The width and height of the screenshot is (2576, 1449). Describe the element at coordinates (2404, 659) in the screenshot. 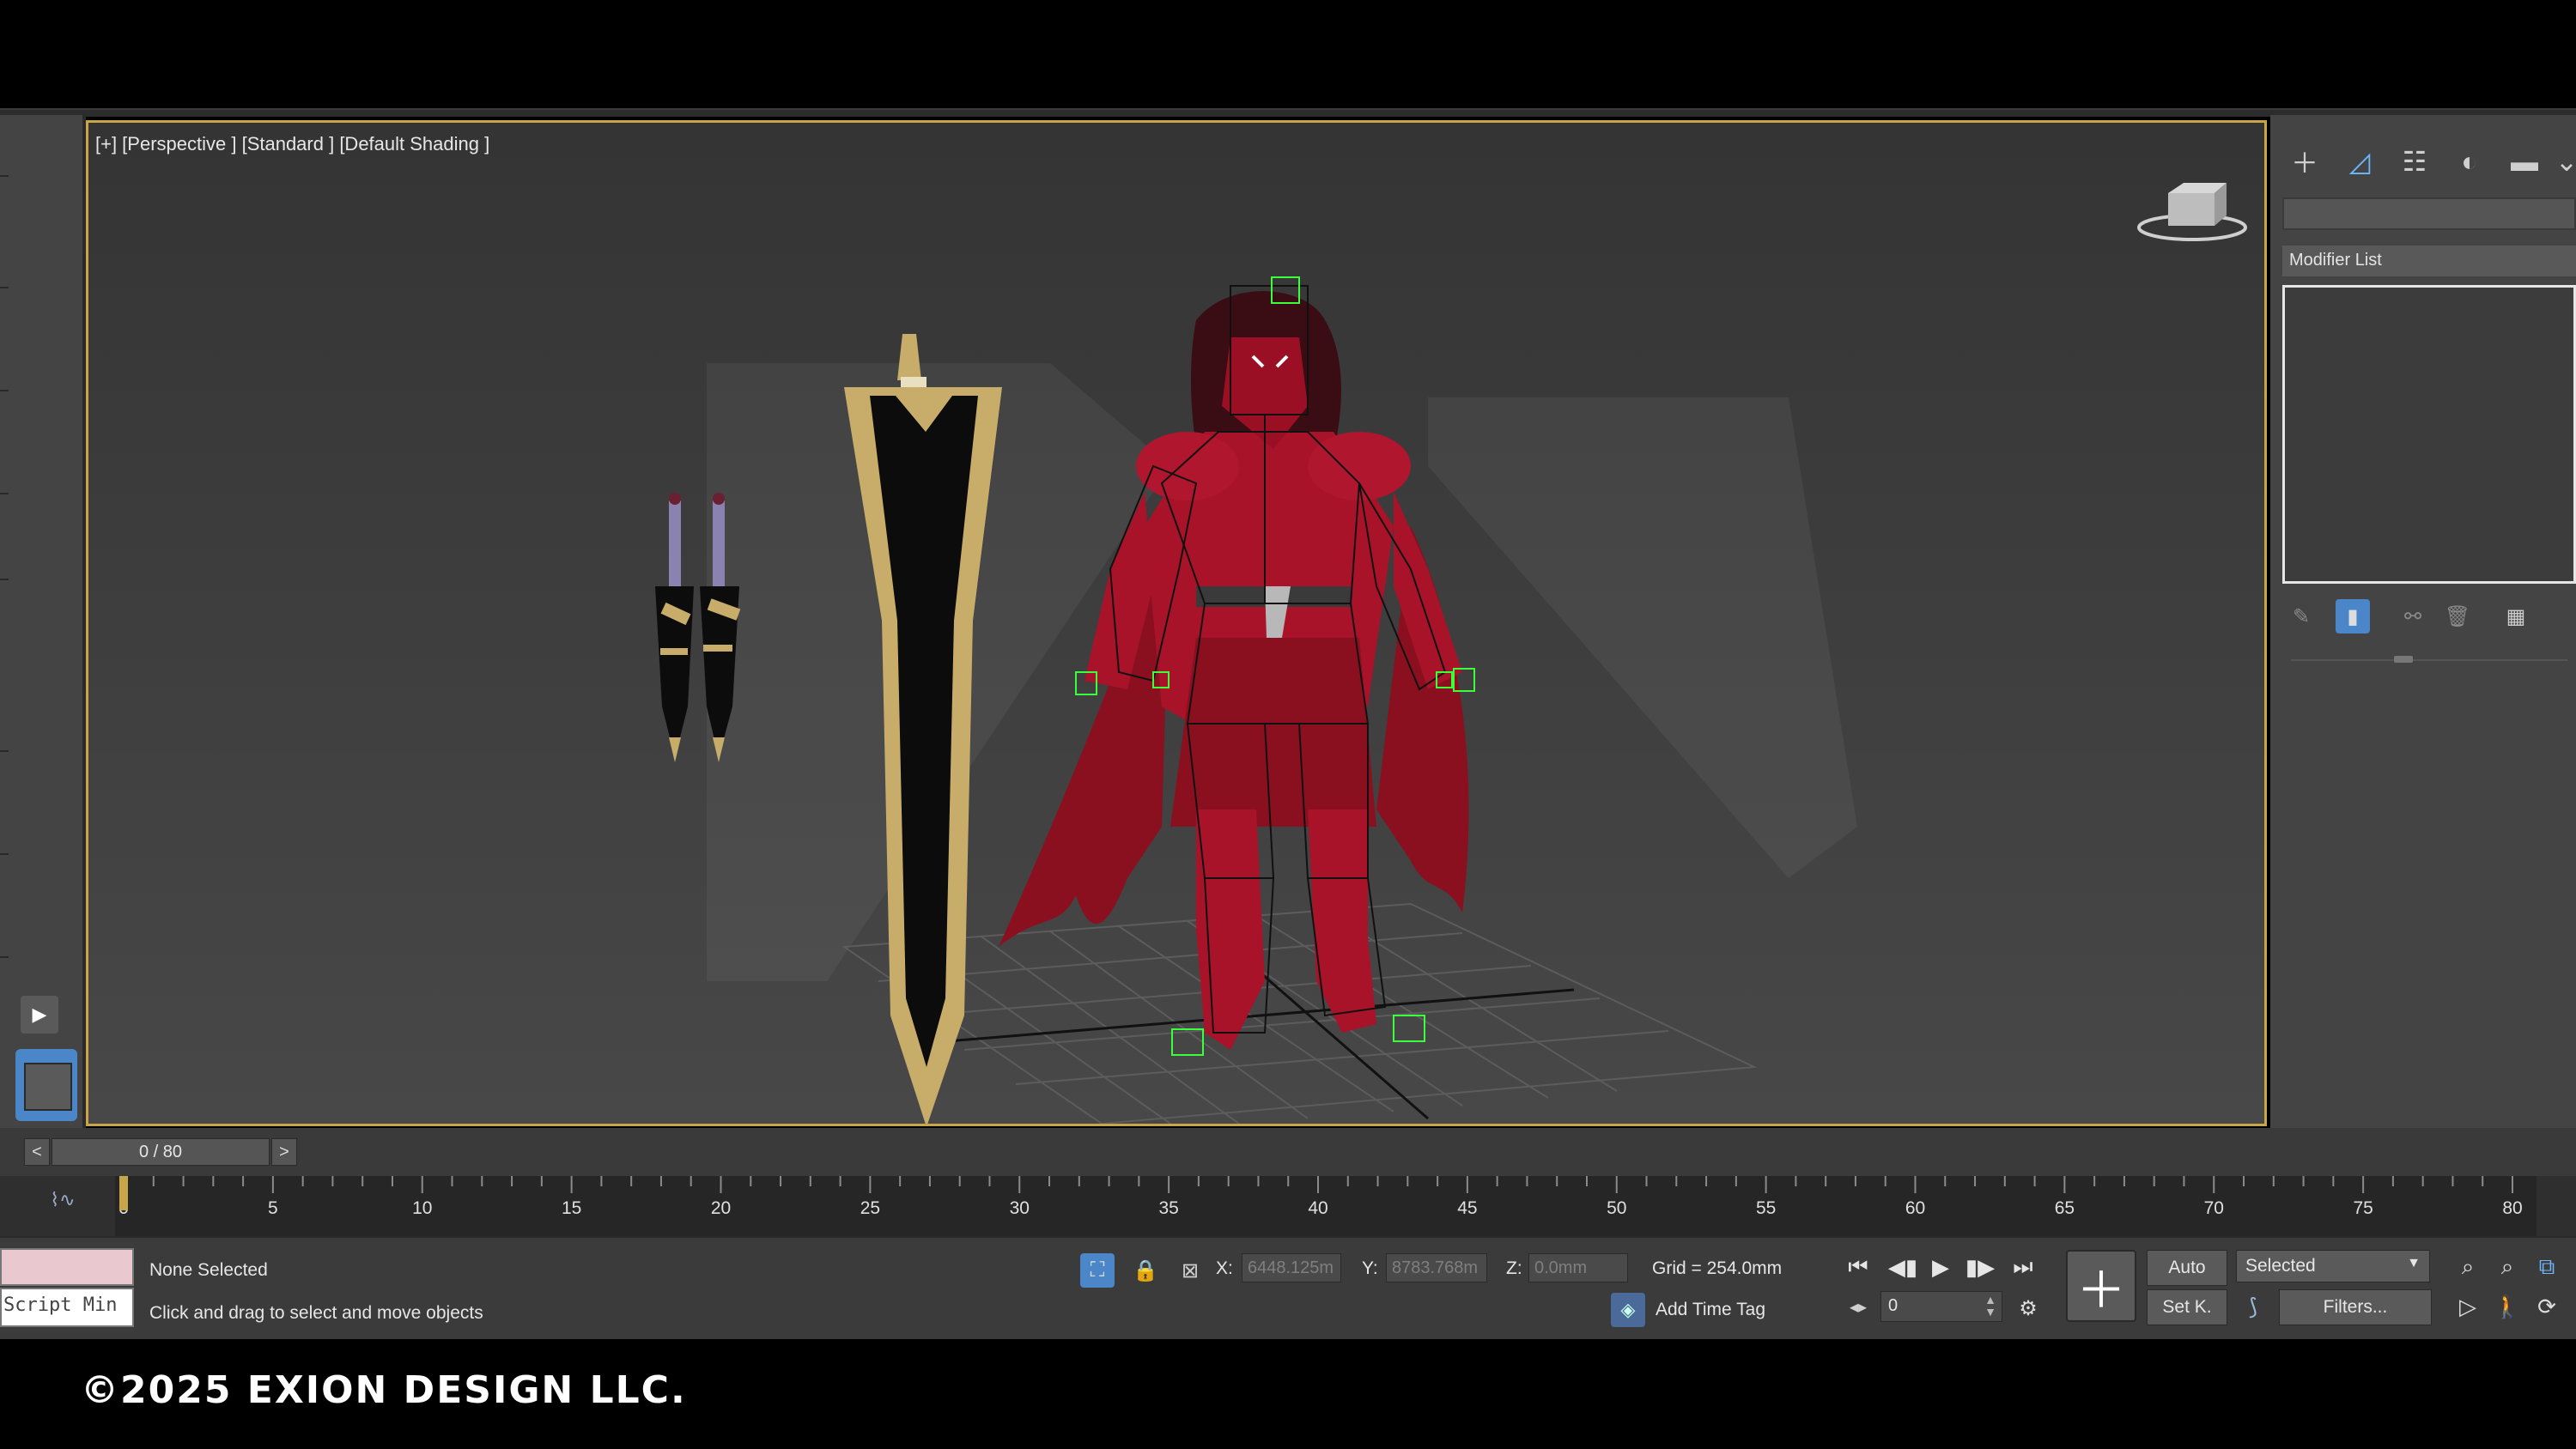

I see `rollout-resize-handle` at that location.